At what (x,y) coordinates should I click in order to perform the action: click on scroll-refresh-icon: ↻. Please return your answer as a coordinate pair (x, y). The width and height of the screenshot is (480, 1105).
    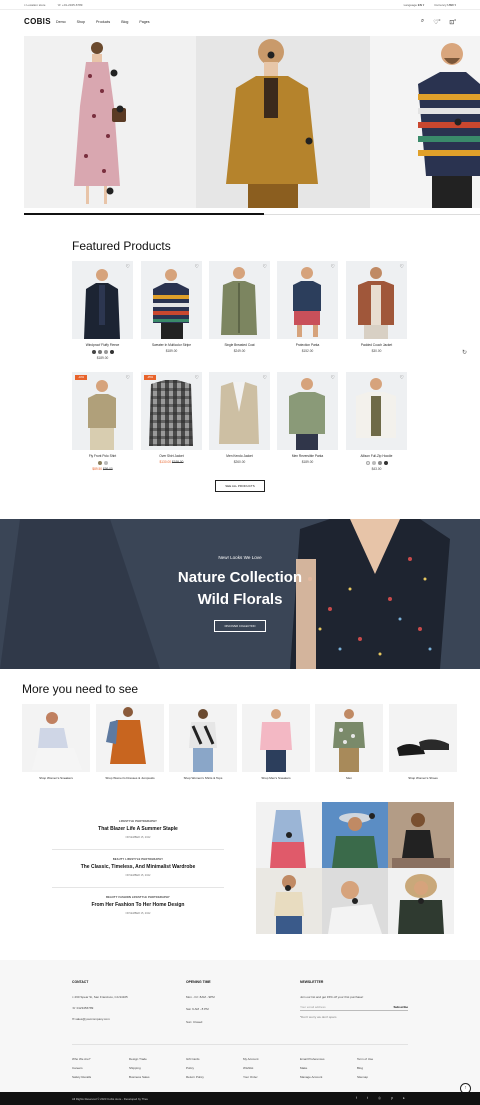
    Looking at the image, I should click on (464, 352).